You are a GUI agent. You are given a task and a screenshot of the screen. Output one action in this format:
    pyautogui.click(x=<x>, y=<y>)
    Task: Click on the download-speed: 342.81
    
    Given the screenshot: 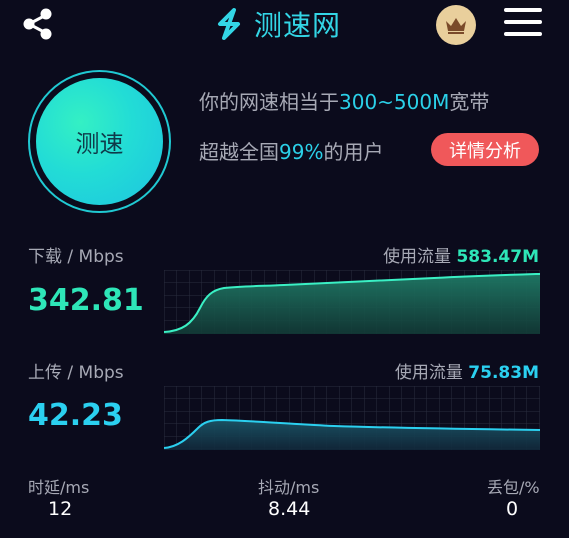 What is the action you would take?
    pyautogui.click(x=86, y=300)
    